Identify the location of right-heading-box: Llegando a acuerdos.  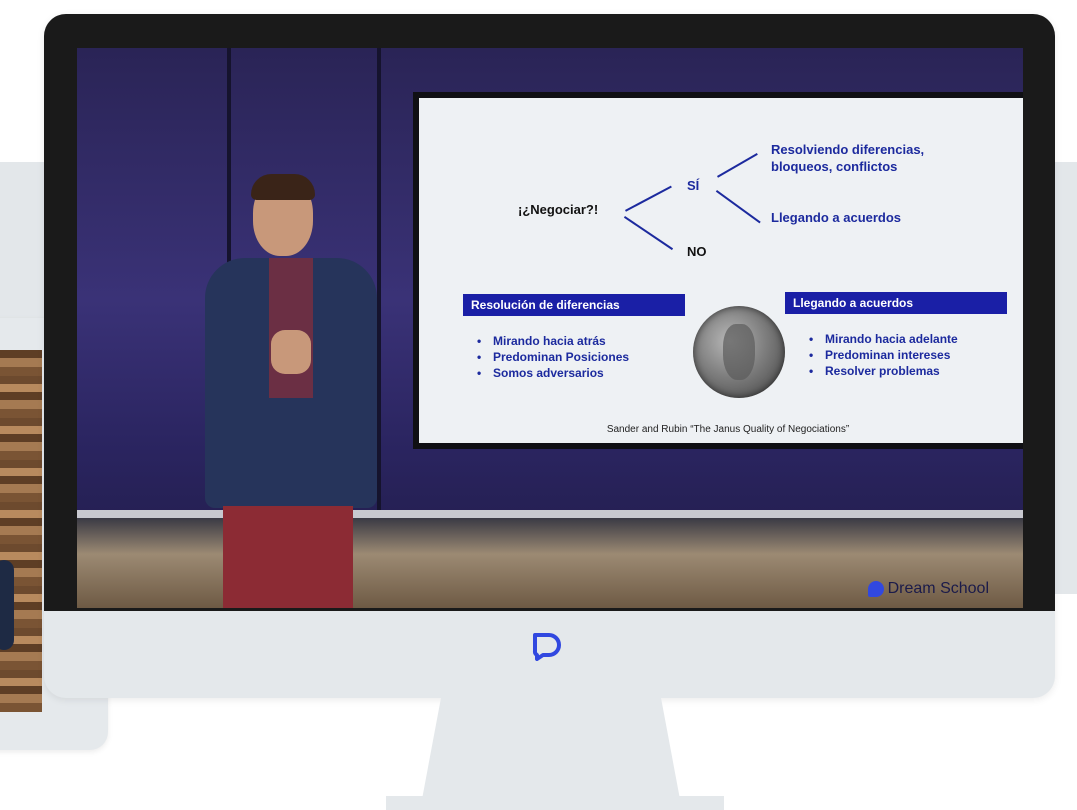
(896, 303).